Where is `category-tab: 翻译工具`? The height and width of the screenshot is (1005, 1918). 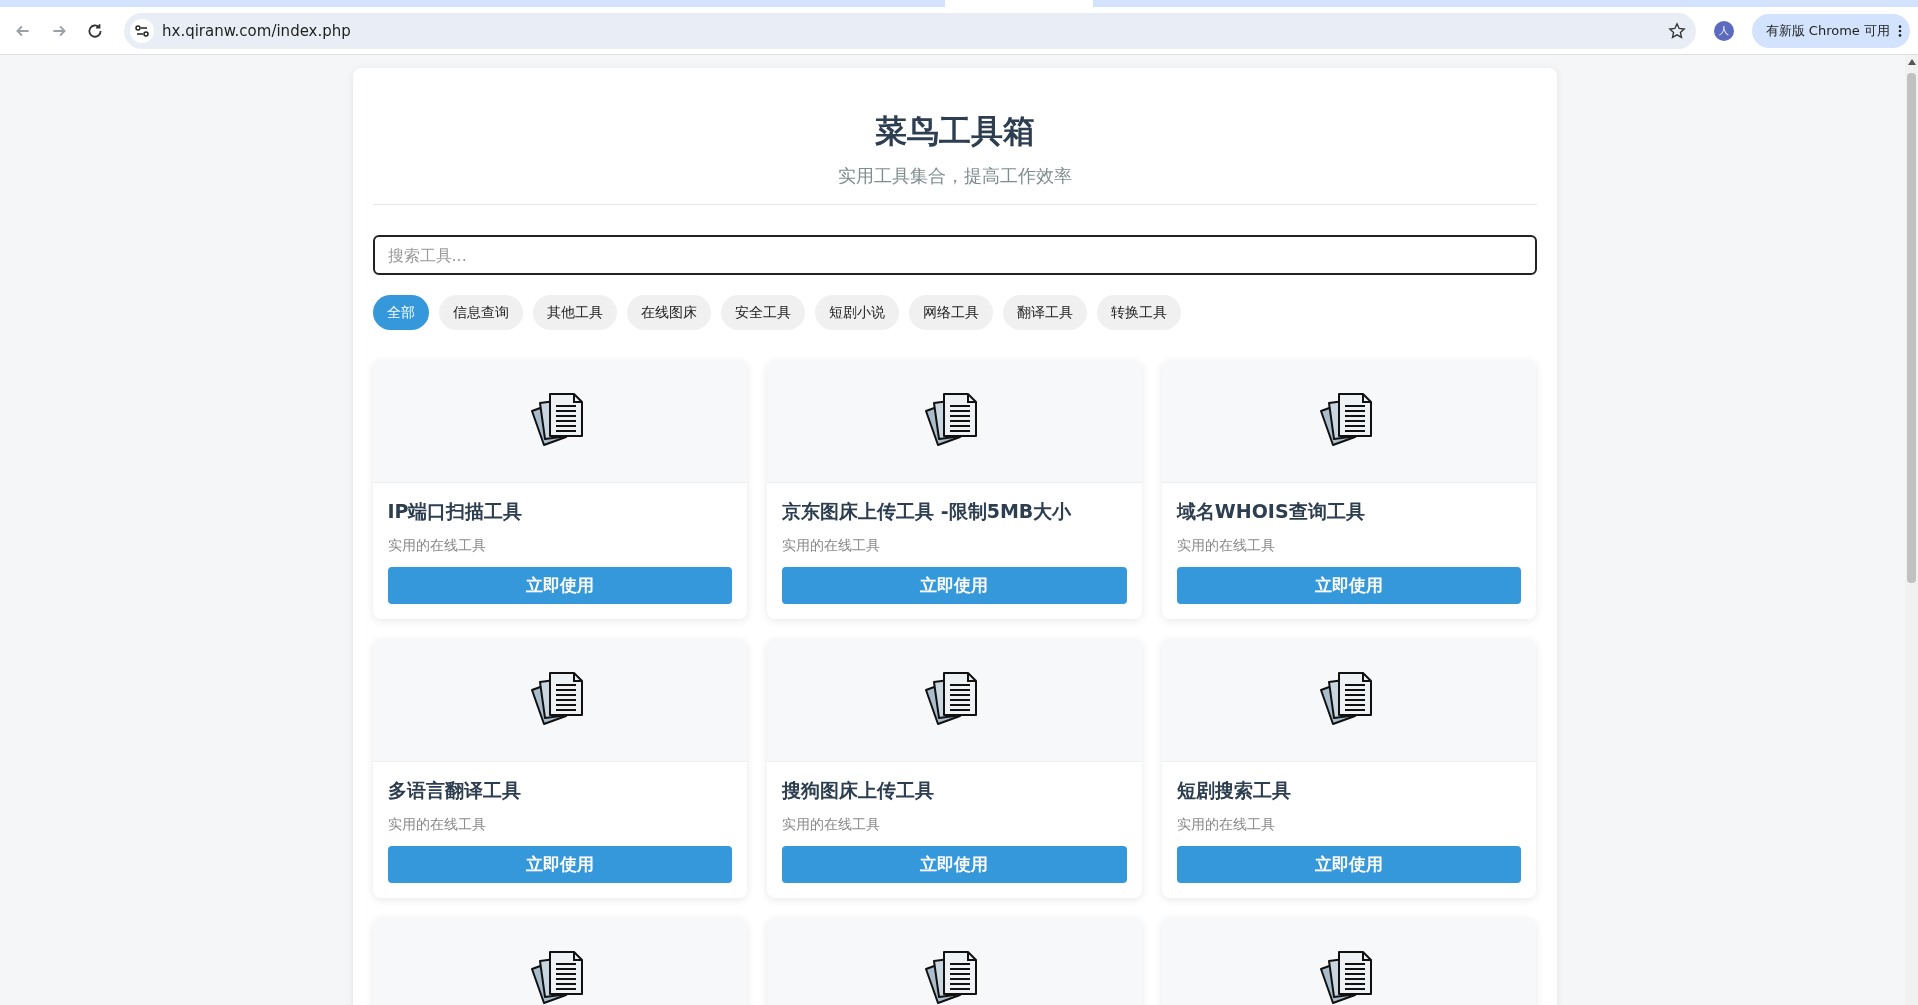 category-tab: 翻译工具 is located at coordinates (1044, 312).